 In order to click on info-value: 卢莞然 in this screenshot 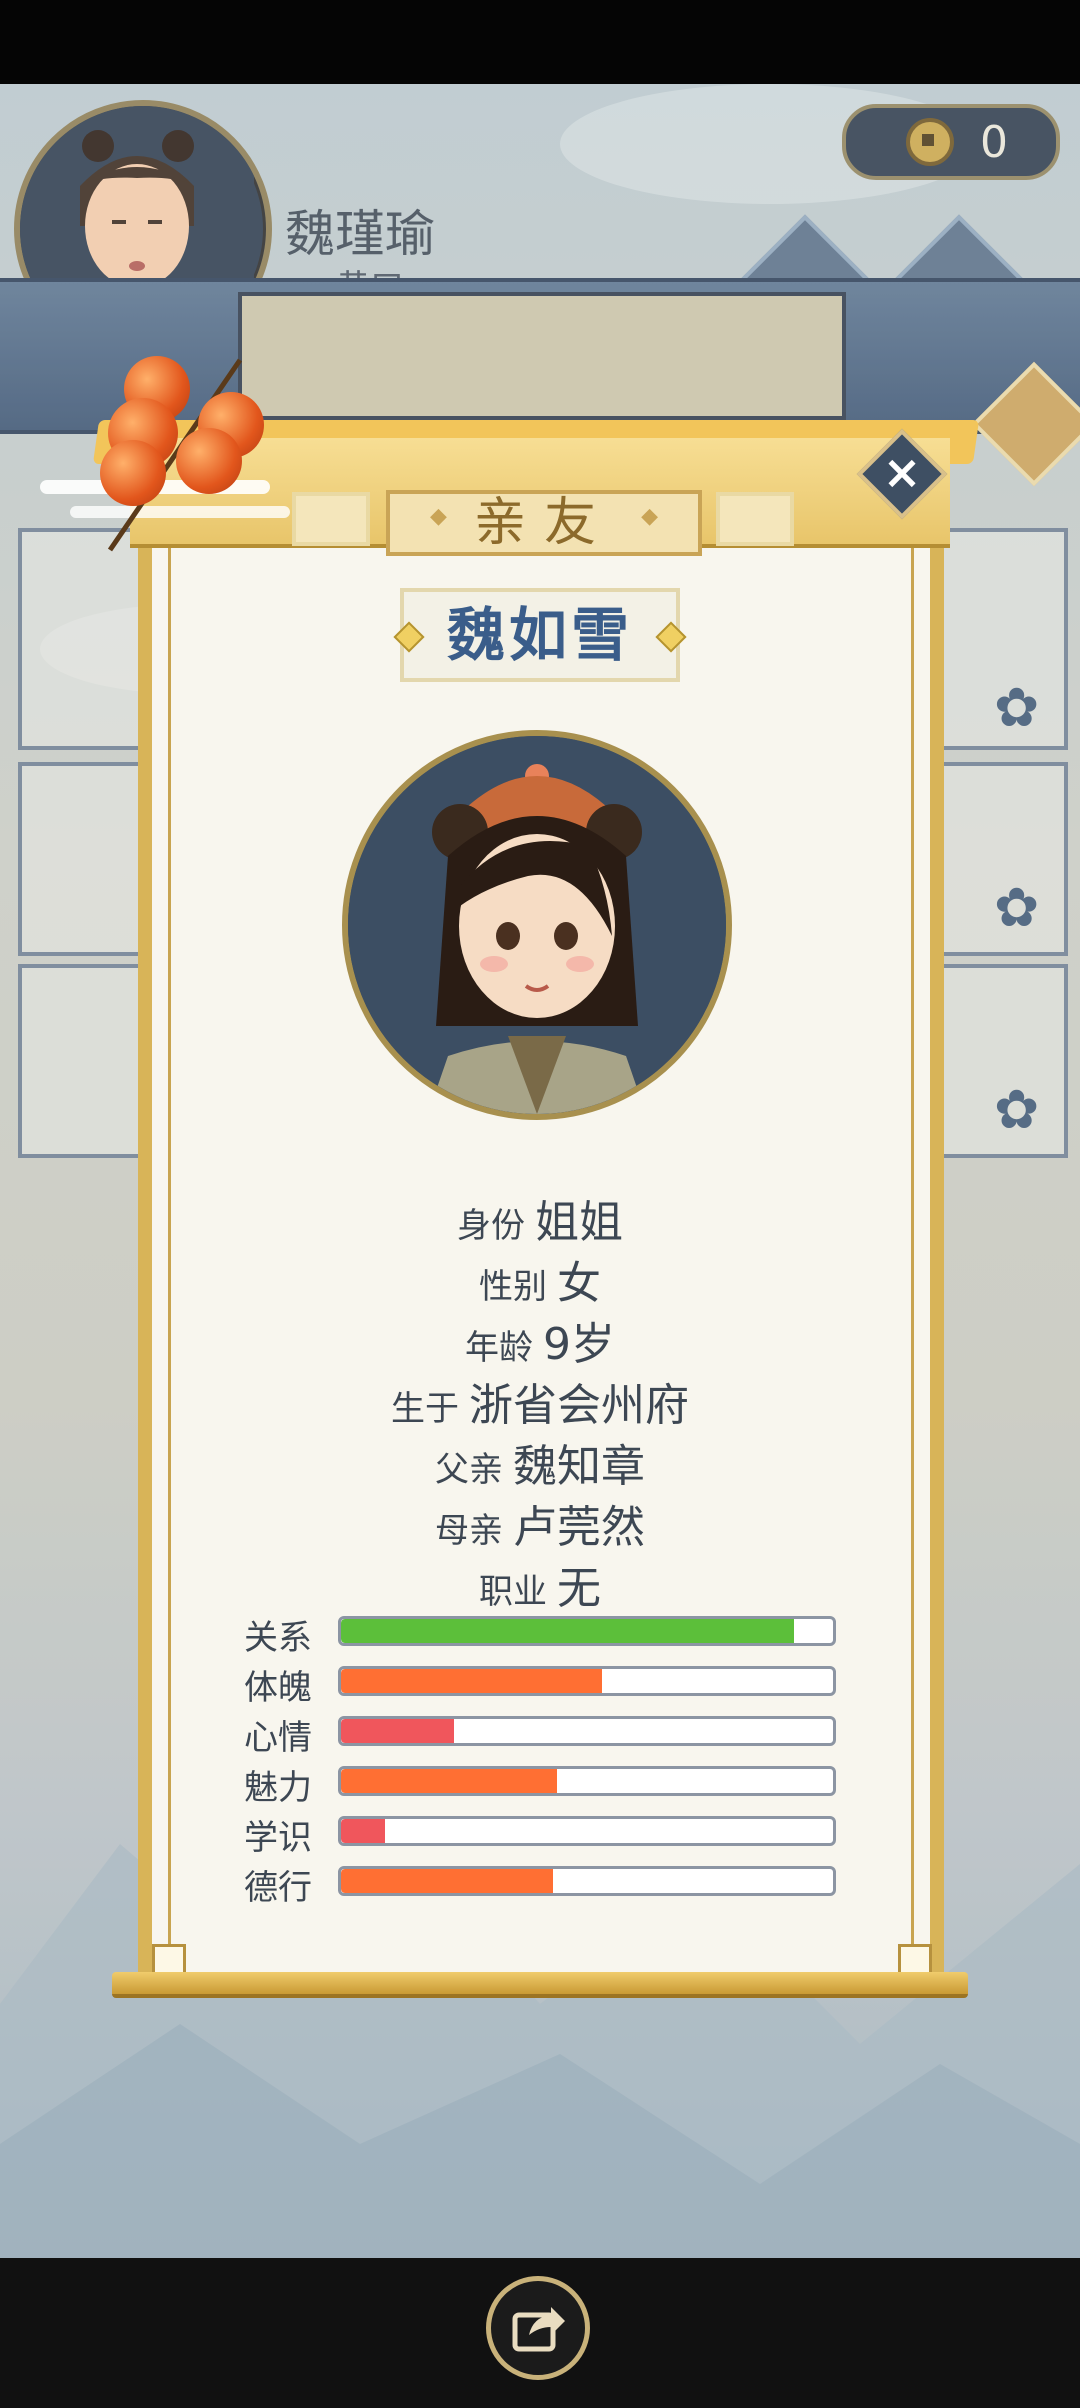, I will do `click(579, 1527)`.